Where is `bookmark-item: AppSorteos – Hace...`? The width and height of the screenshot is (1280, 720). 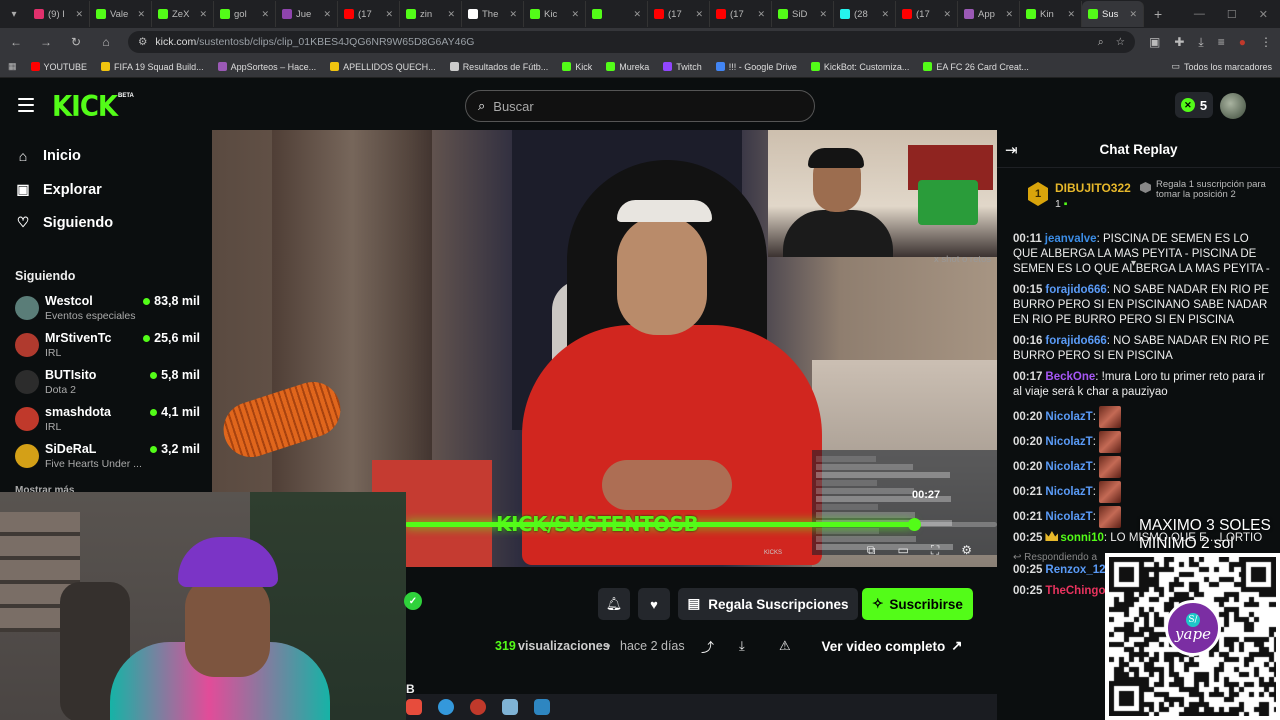 bookmark-item: AppSorteos – Hace... is located at coordinates (266, 67).